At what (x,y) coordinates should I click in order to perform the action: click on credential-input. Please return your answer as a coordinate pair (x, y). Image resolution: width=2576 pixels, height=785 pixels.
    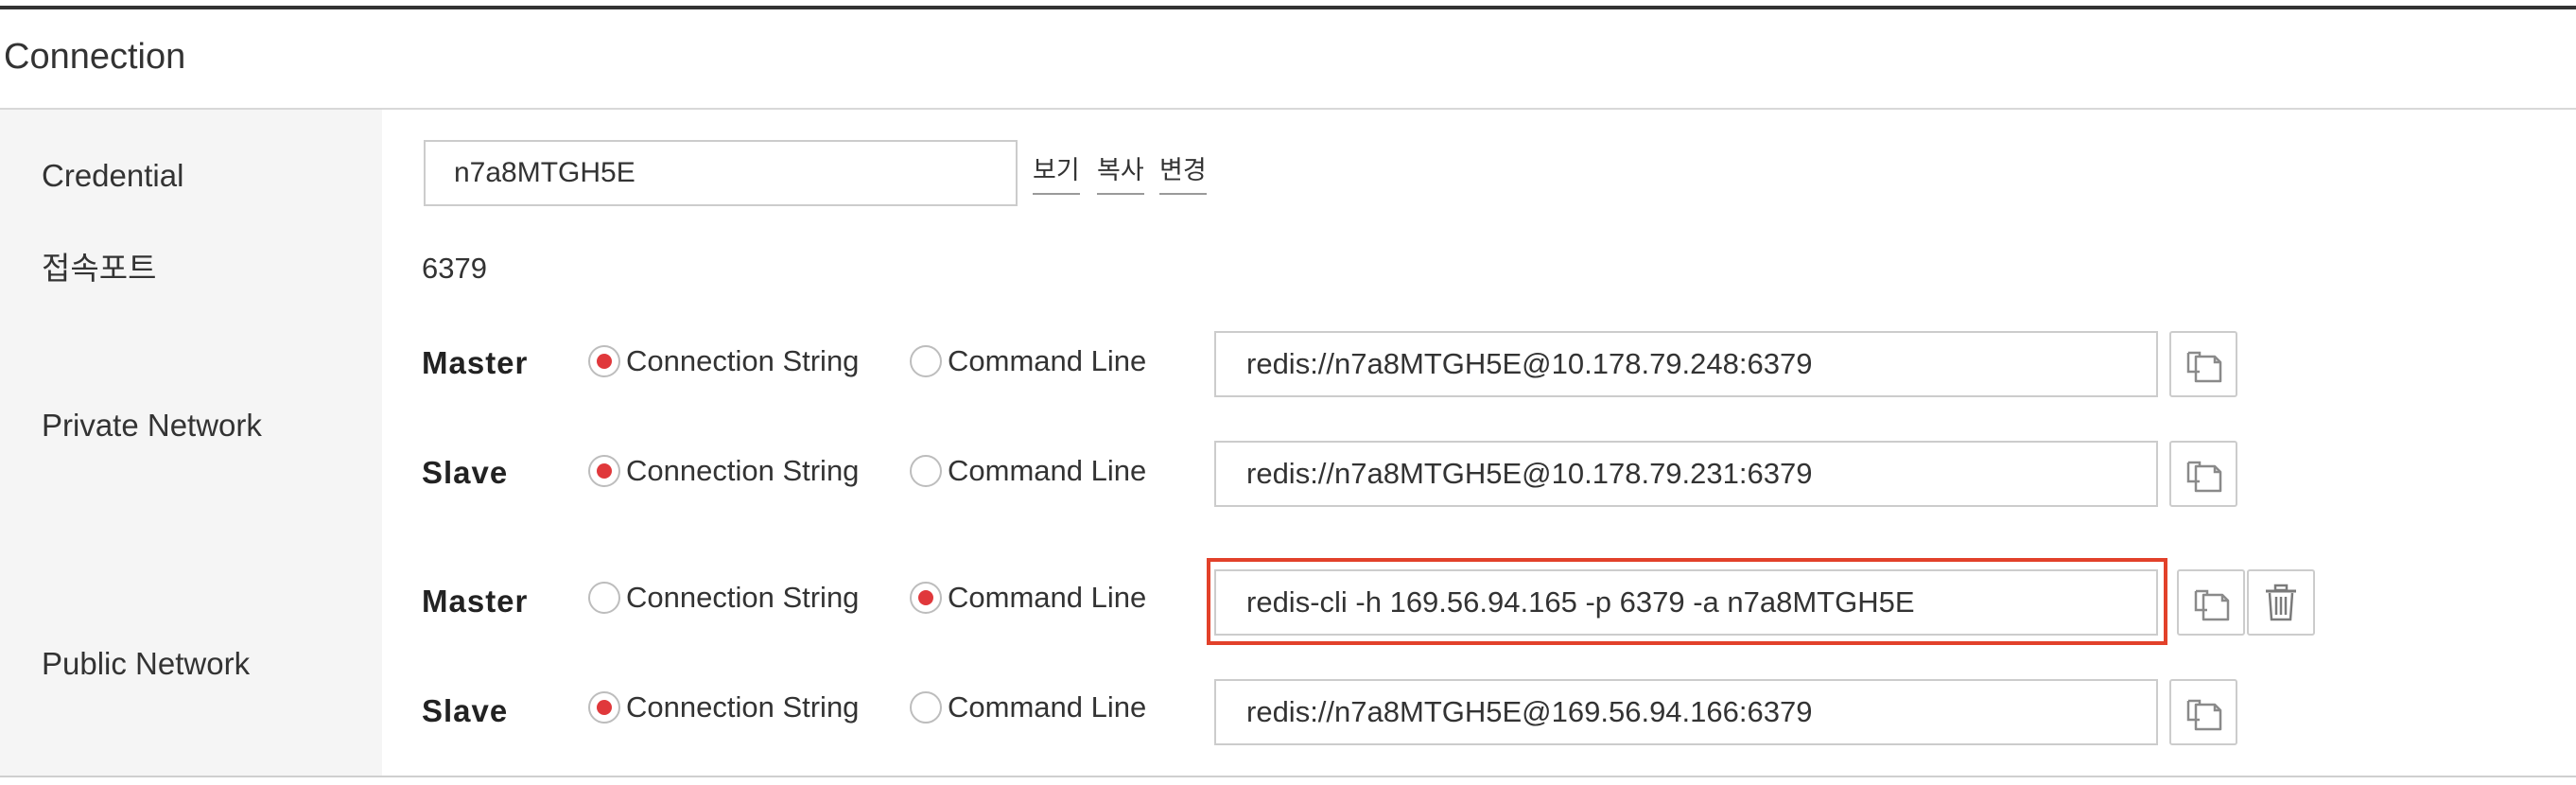
    Looking at the image, I should click on (721, 173).